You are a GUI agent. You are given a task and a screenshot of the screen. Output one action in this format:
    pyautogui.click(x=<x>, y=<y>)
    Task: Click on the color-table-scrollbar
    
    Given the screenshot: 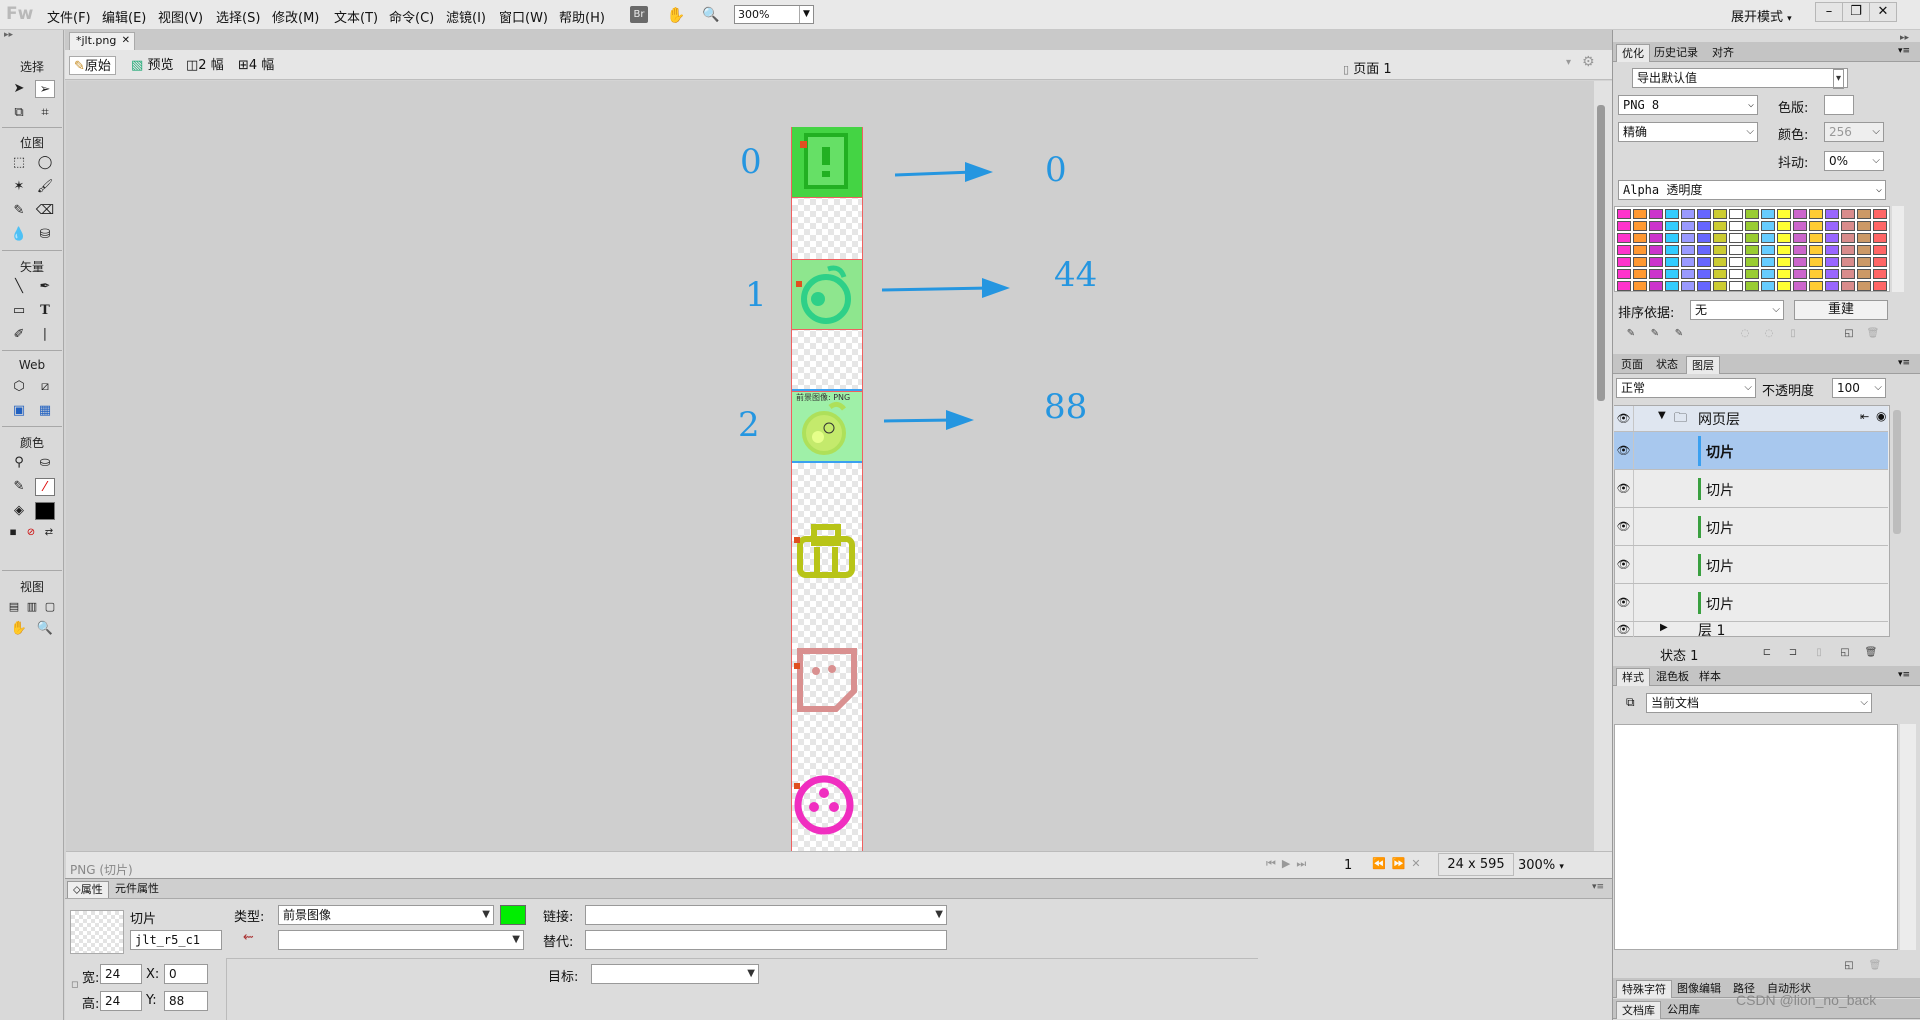 What is the action you would take?
    pyautogui.click(x=1898, y=249)
    